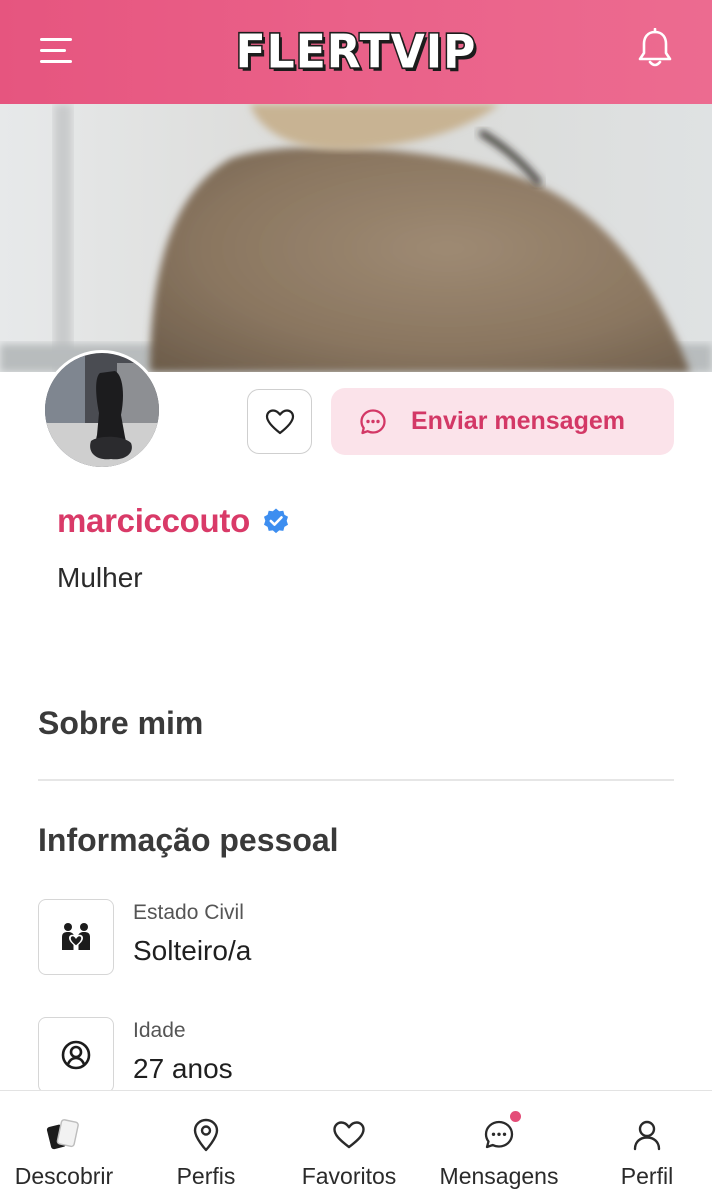  I want to click on personal-info-title: Informação pessoal, so click(188, 840).